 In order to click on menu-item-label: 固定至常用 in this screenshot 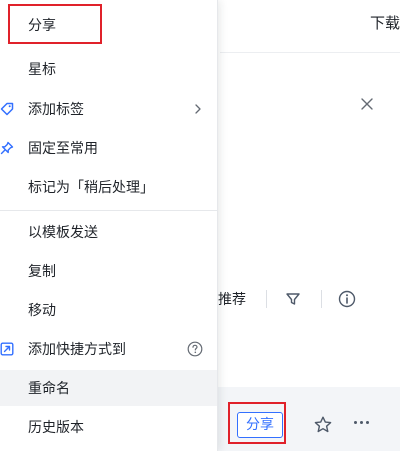, I will do `click(63, 149)`.